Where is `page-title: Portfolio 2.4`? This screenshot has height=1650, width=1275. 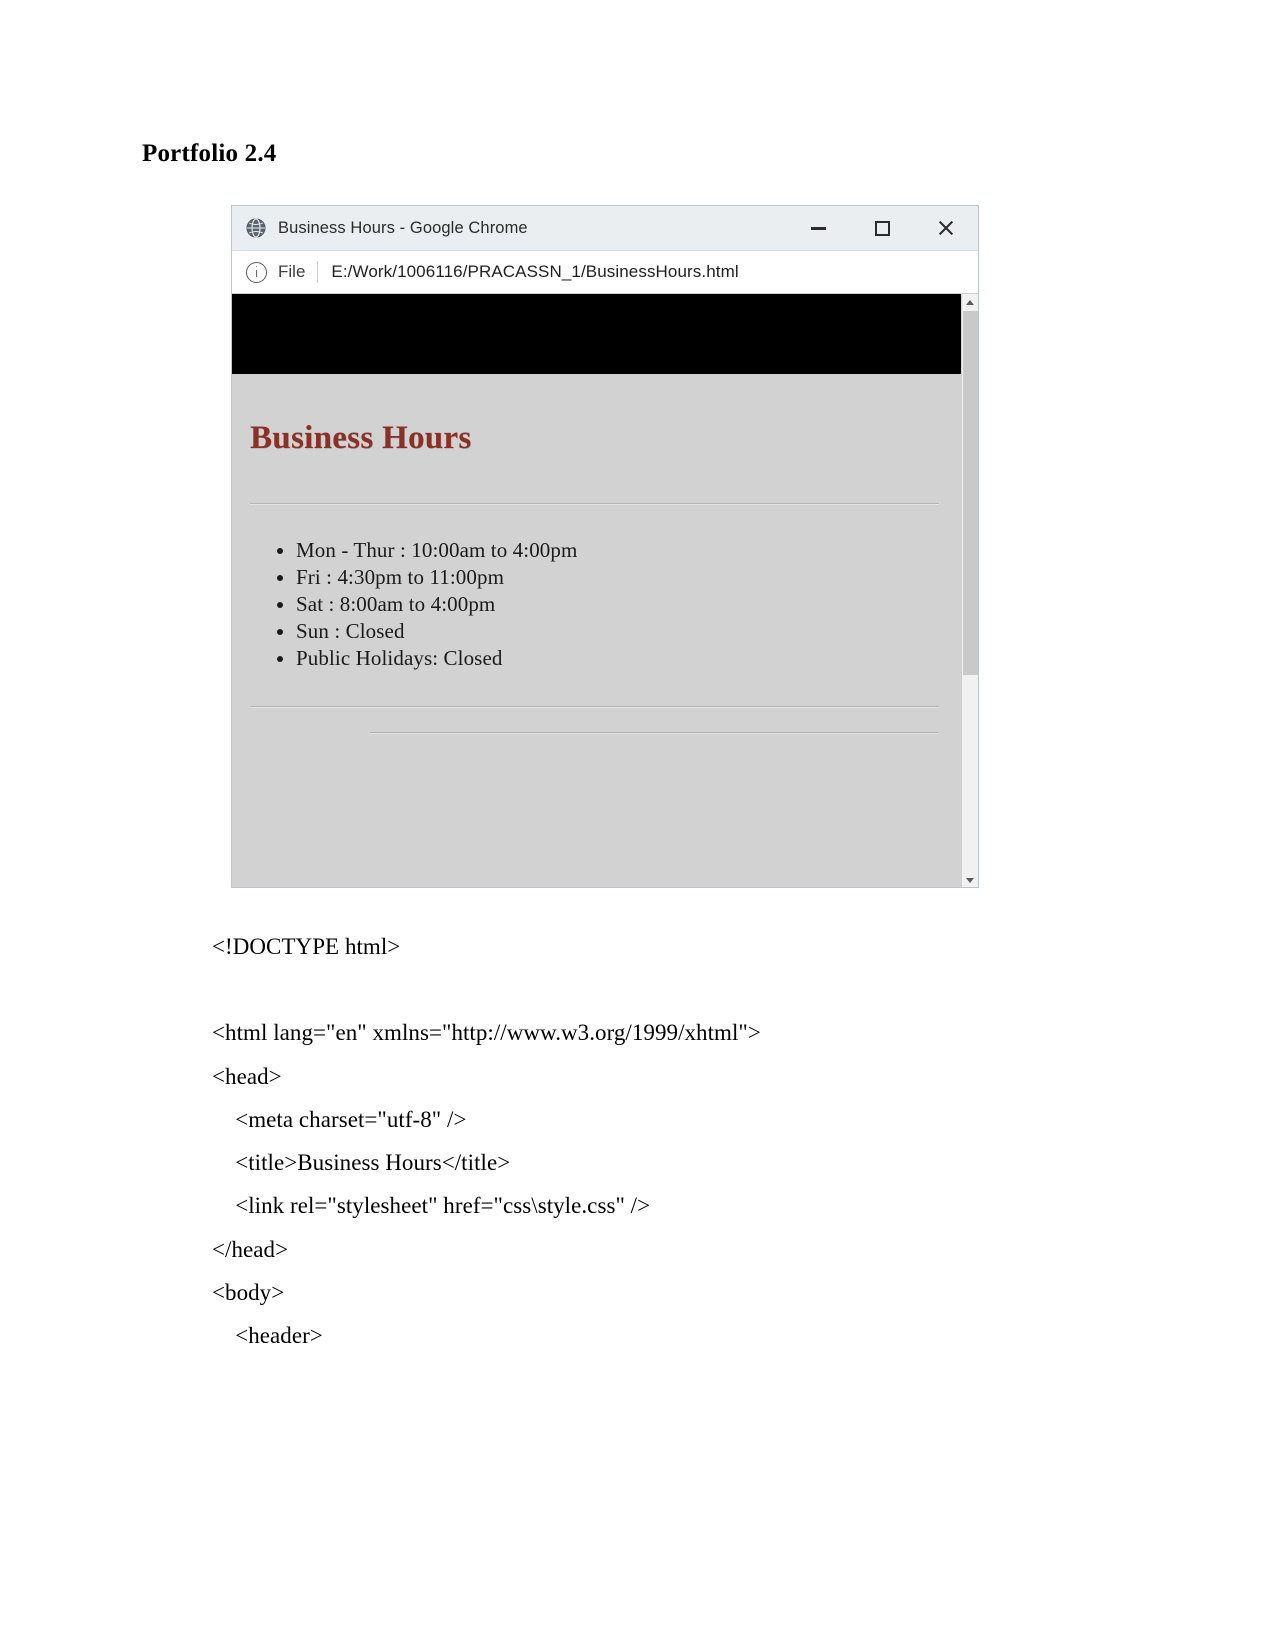
page-title: Portfolio 2.4 is located at coordinates (209, 153).